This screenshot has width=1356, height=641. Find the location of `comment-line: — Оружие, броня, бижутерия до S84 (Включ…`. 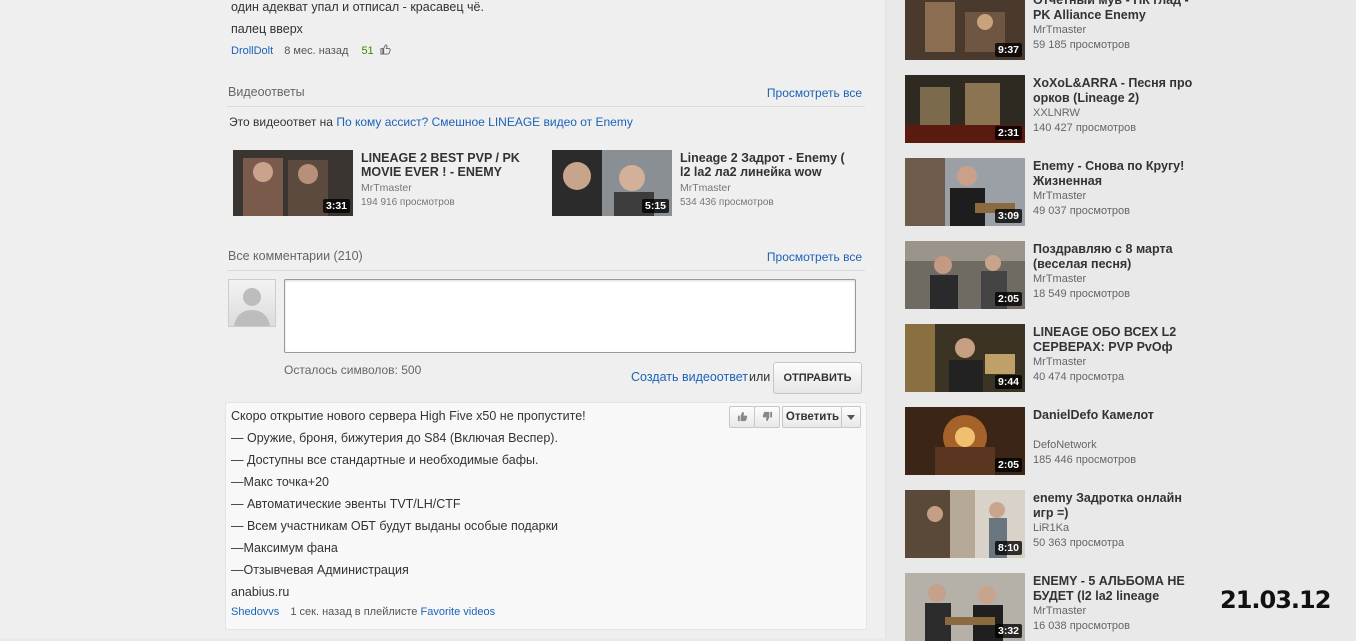

comment-line: — Оружие, броня, бижутерия до S84 (Включ… is located at coordinates (394, 438).